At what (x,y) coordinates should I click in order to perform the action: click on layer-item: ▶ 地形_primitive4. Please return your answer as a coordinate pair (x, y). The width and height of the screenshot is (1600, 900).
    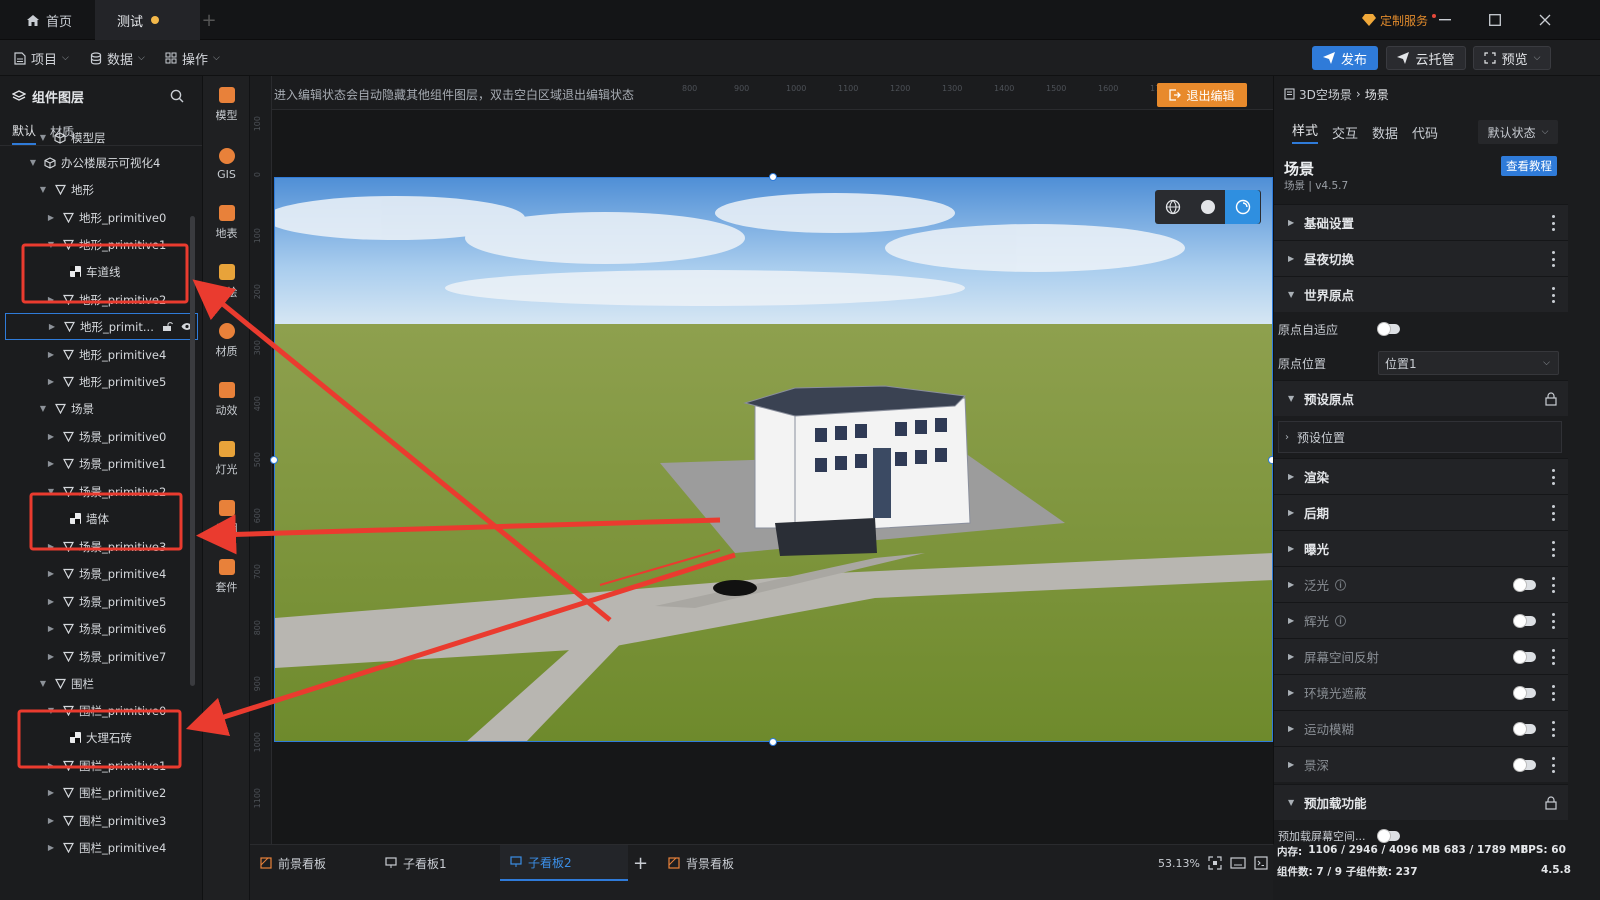
    Looking at the image, I should click on (96, 354).